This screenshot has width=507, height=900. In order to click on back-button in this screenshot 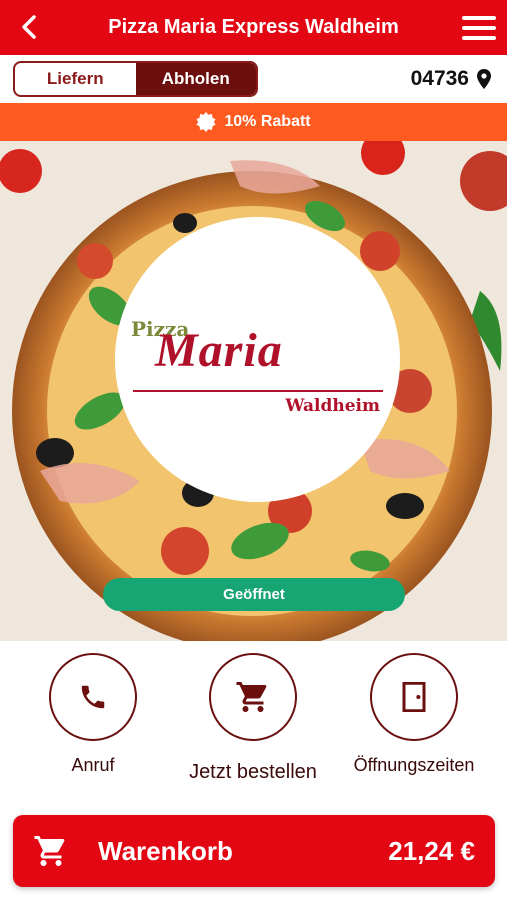, I will do `click(29, 27)`.